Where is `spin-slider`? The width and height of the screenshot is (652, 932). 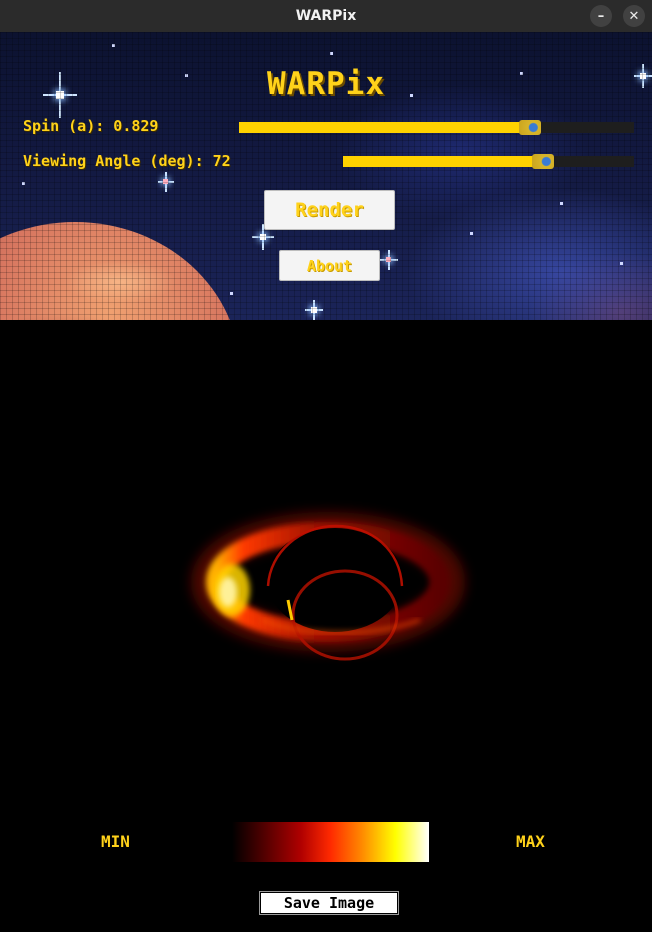
spin-slider is located at coordinates (436, 127).